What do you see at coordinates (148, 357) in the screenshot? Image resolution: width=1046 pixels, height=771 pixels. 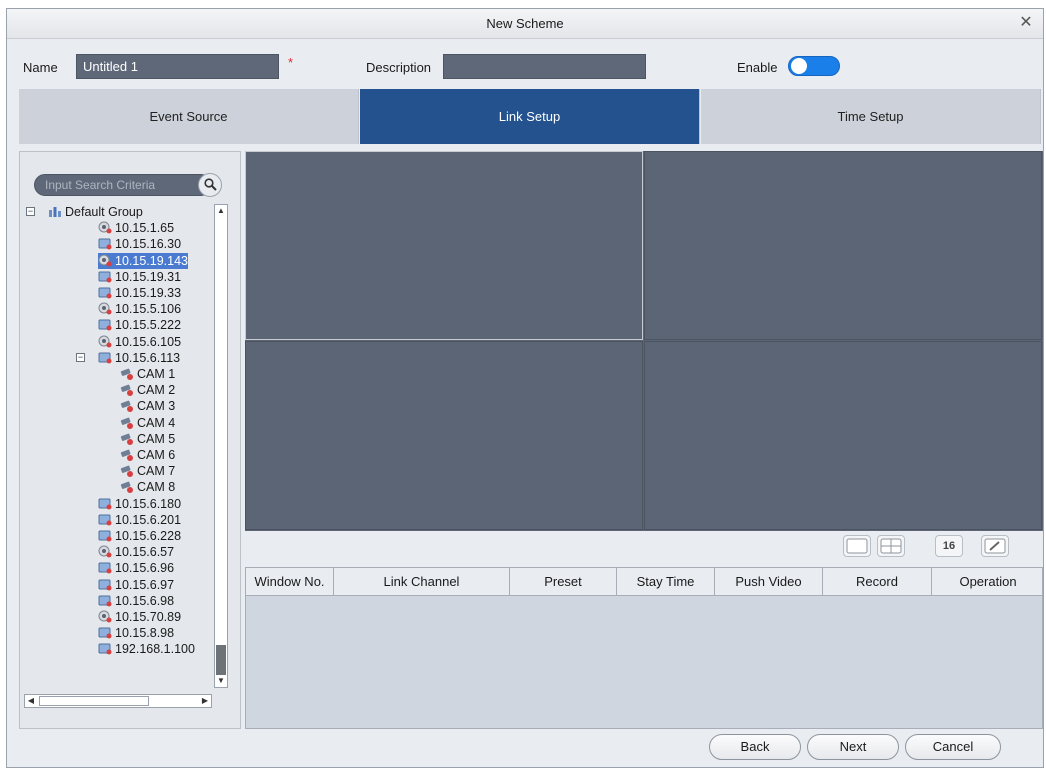 I see `device-label: 10.15.6.113` at bounding box center [148, 357].